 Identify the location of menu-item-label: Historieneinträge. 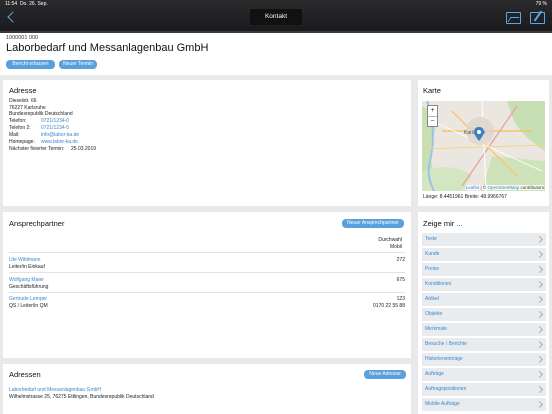
(444, 359).